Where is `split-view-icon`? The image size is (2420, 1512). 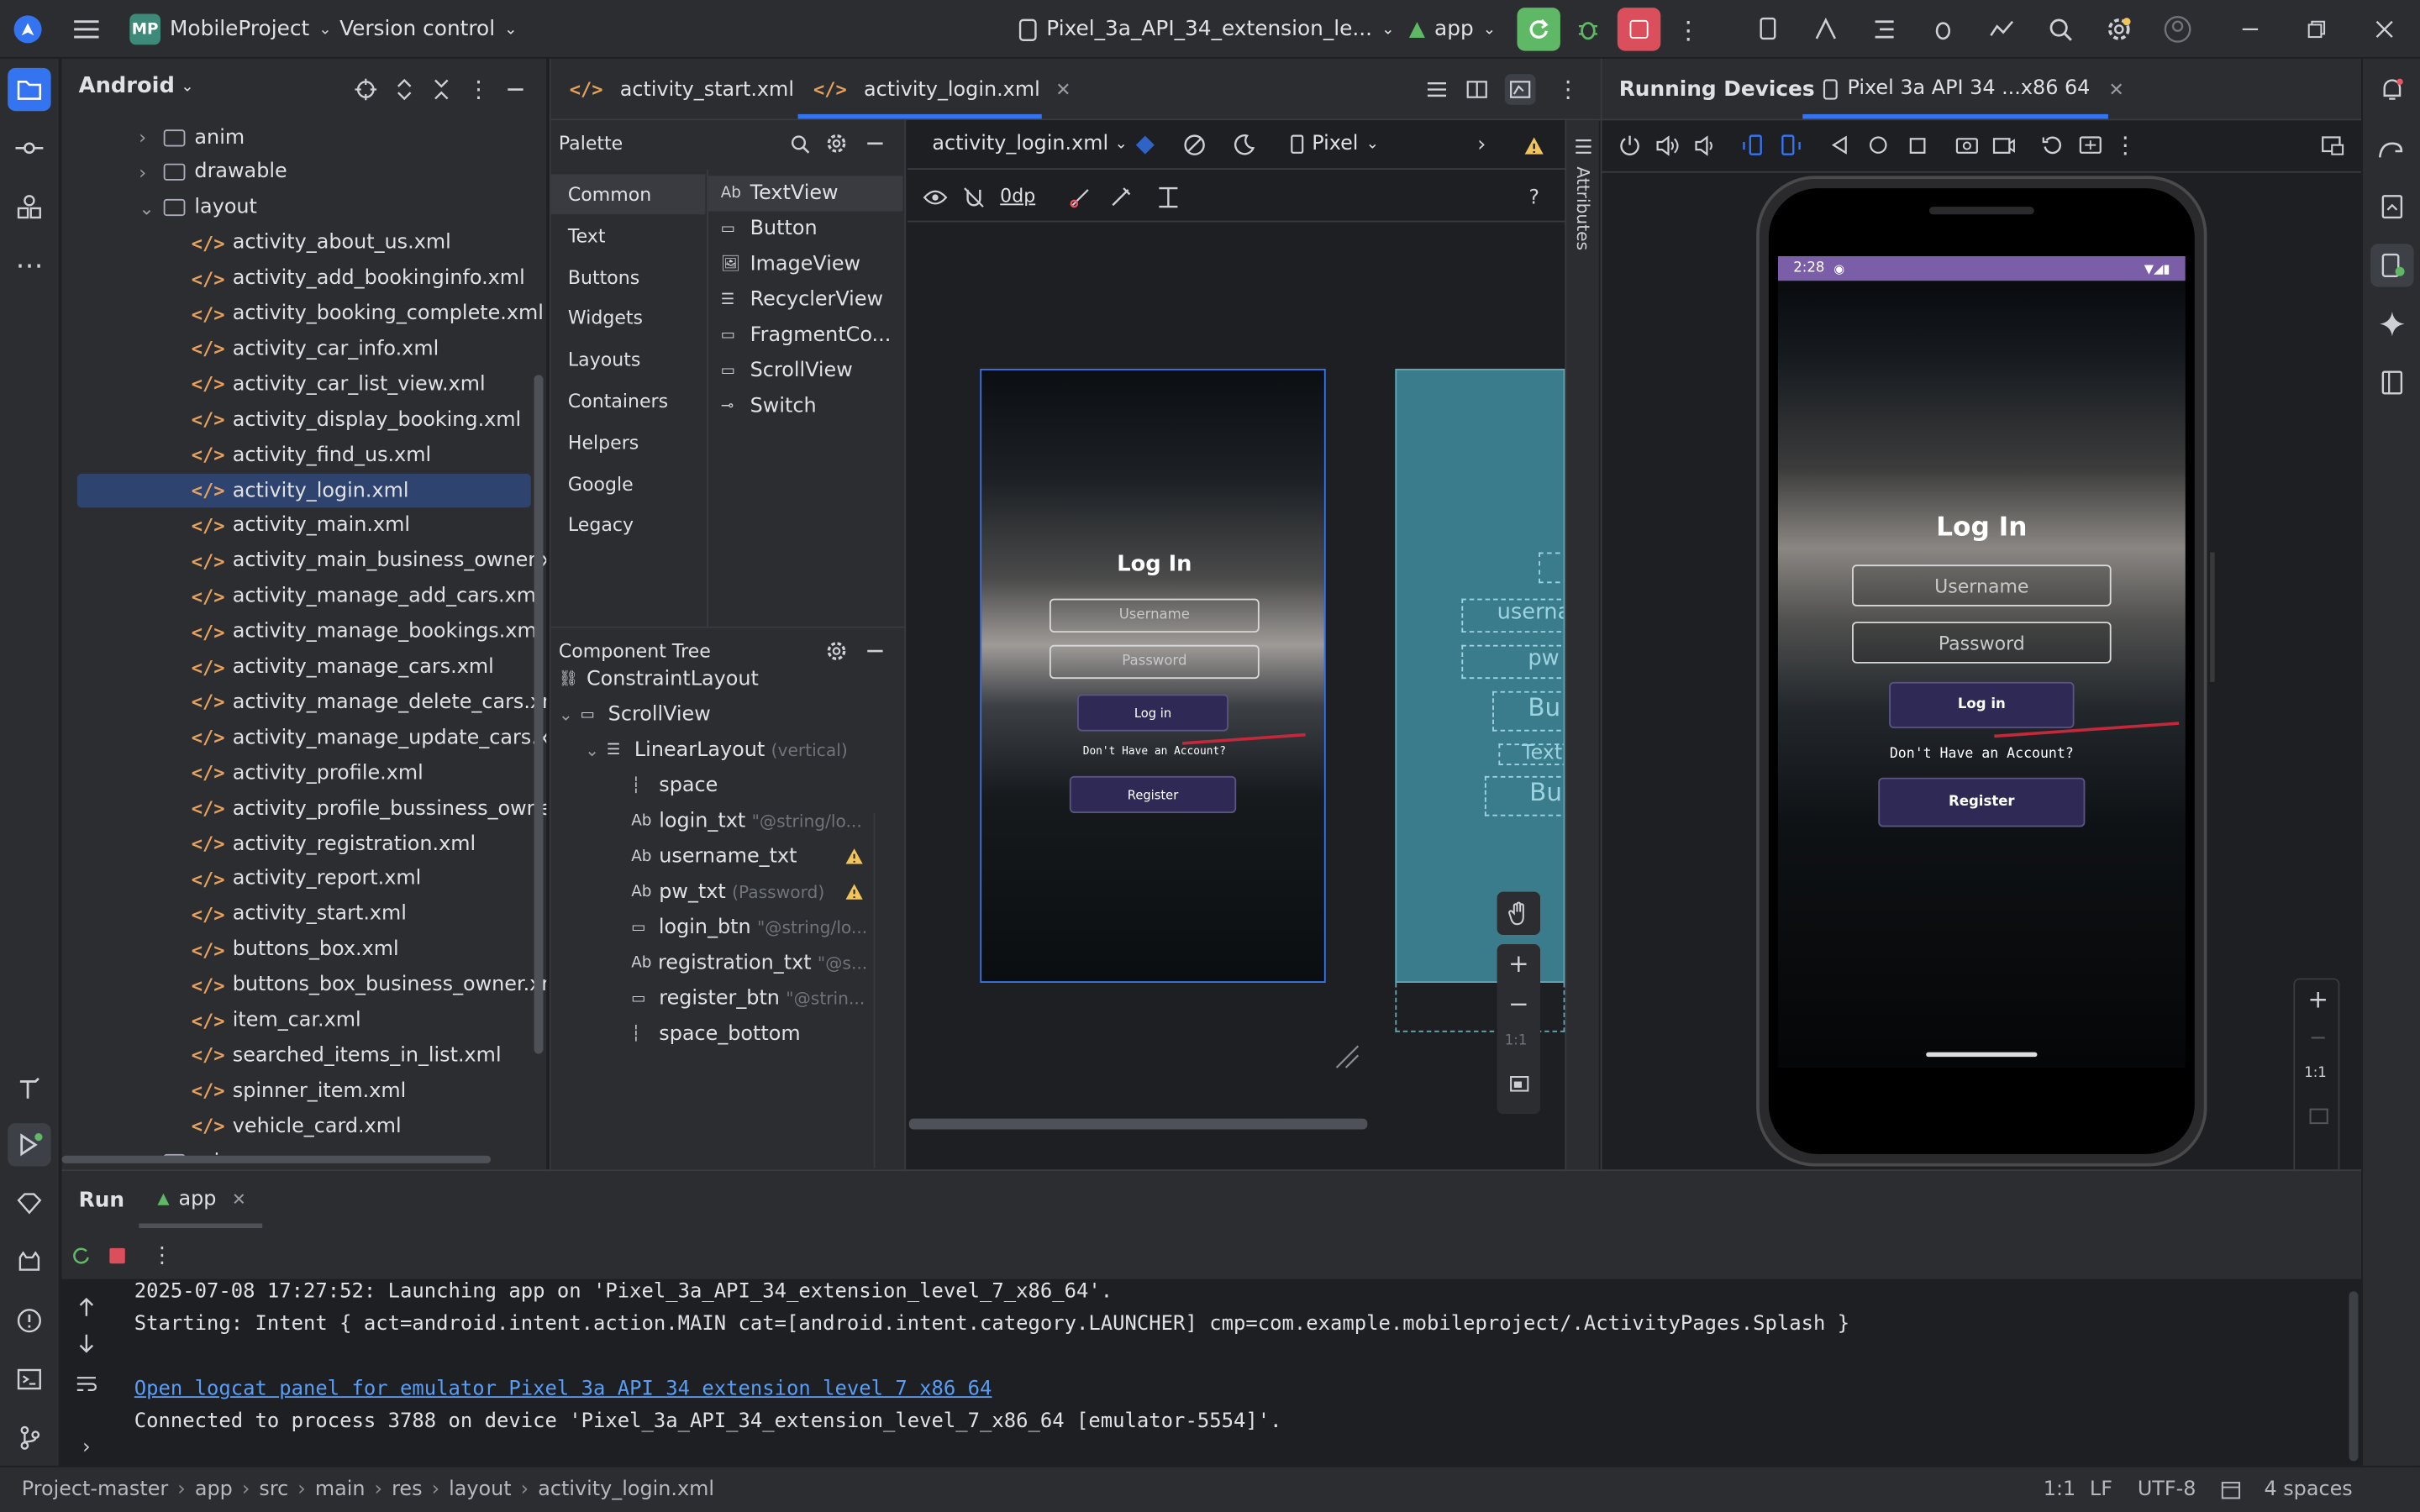
split-view-icon is located at coordinates (1477, 89).